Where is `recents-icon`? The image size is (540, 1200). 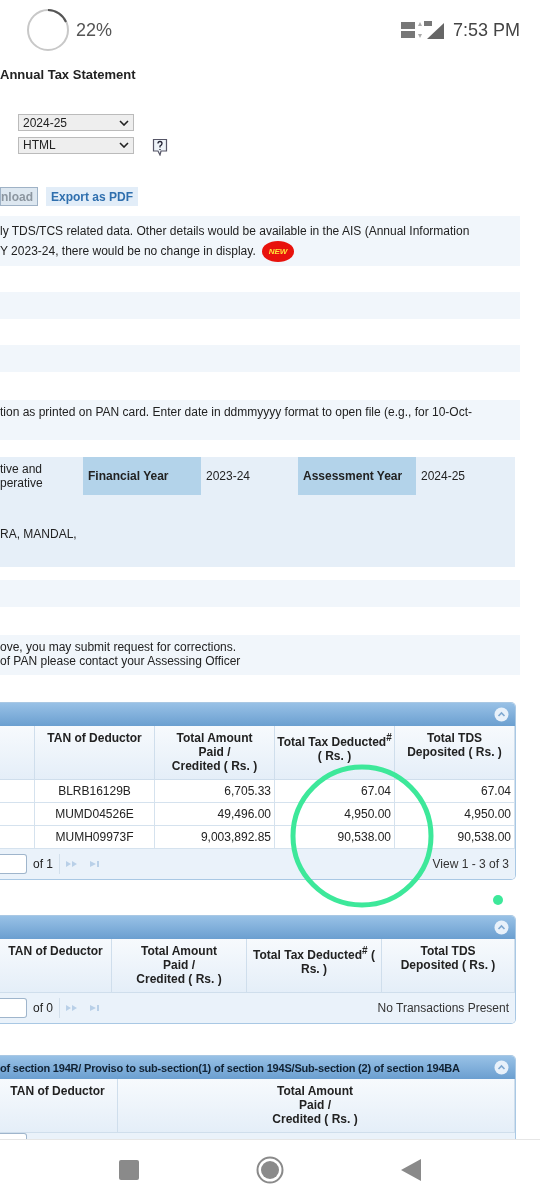 recents-icon is located at coordinates (128, 1170).